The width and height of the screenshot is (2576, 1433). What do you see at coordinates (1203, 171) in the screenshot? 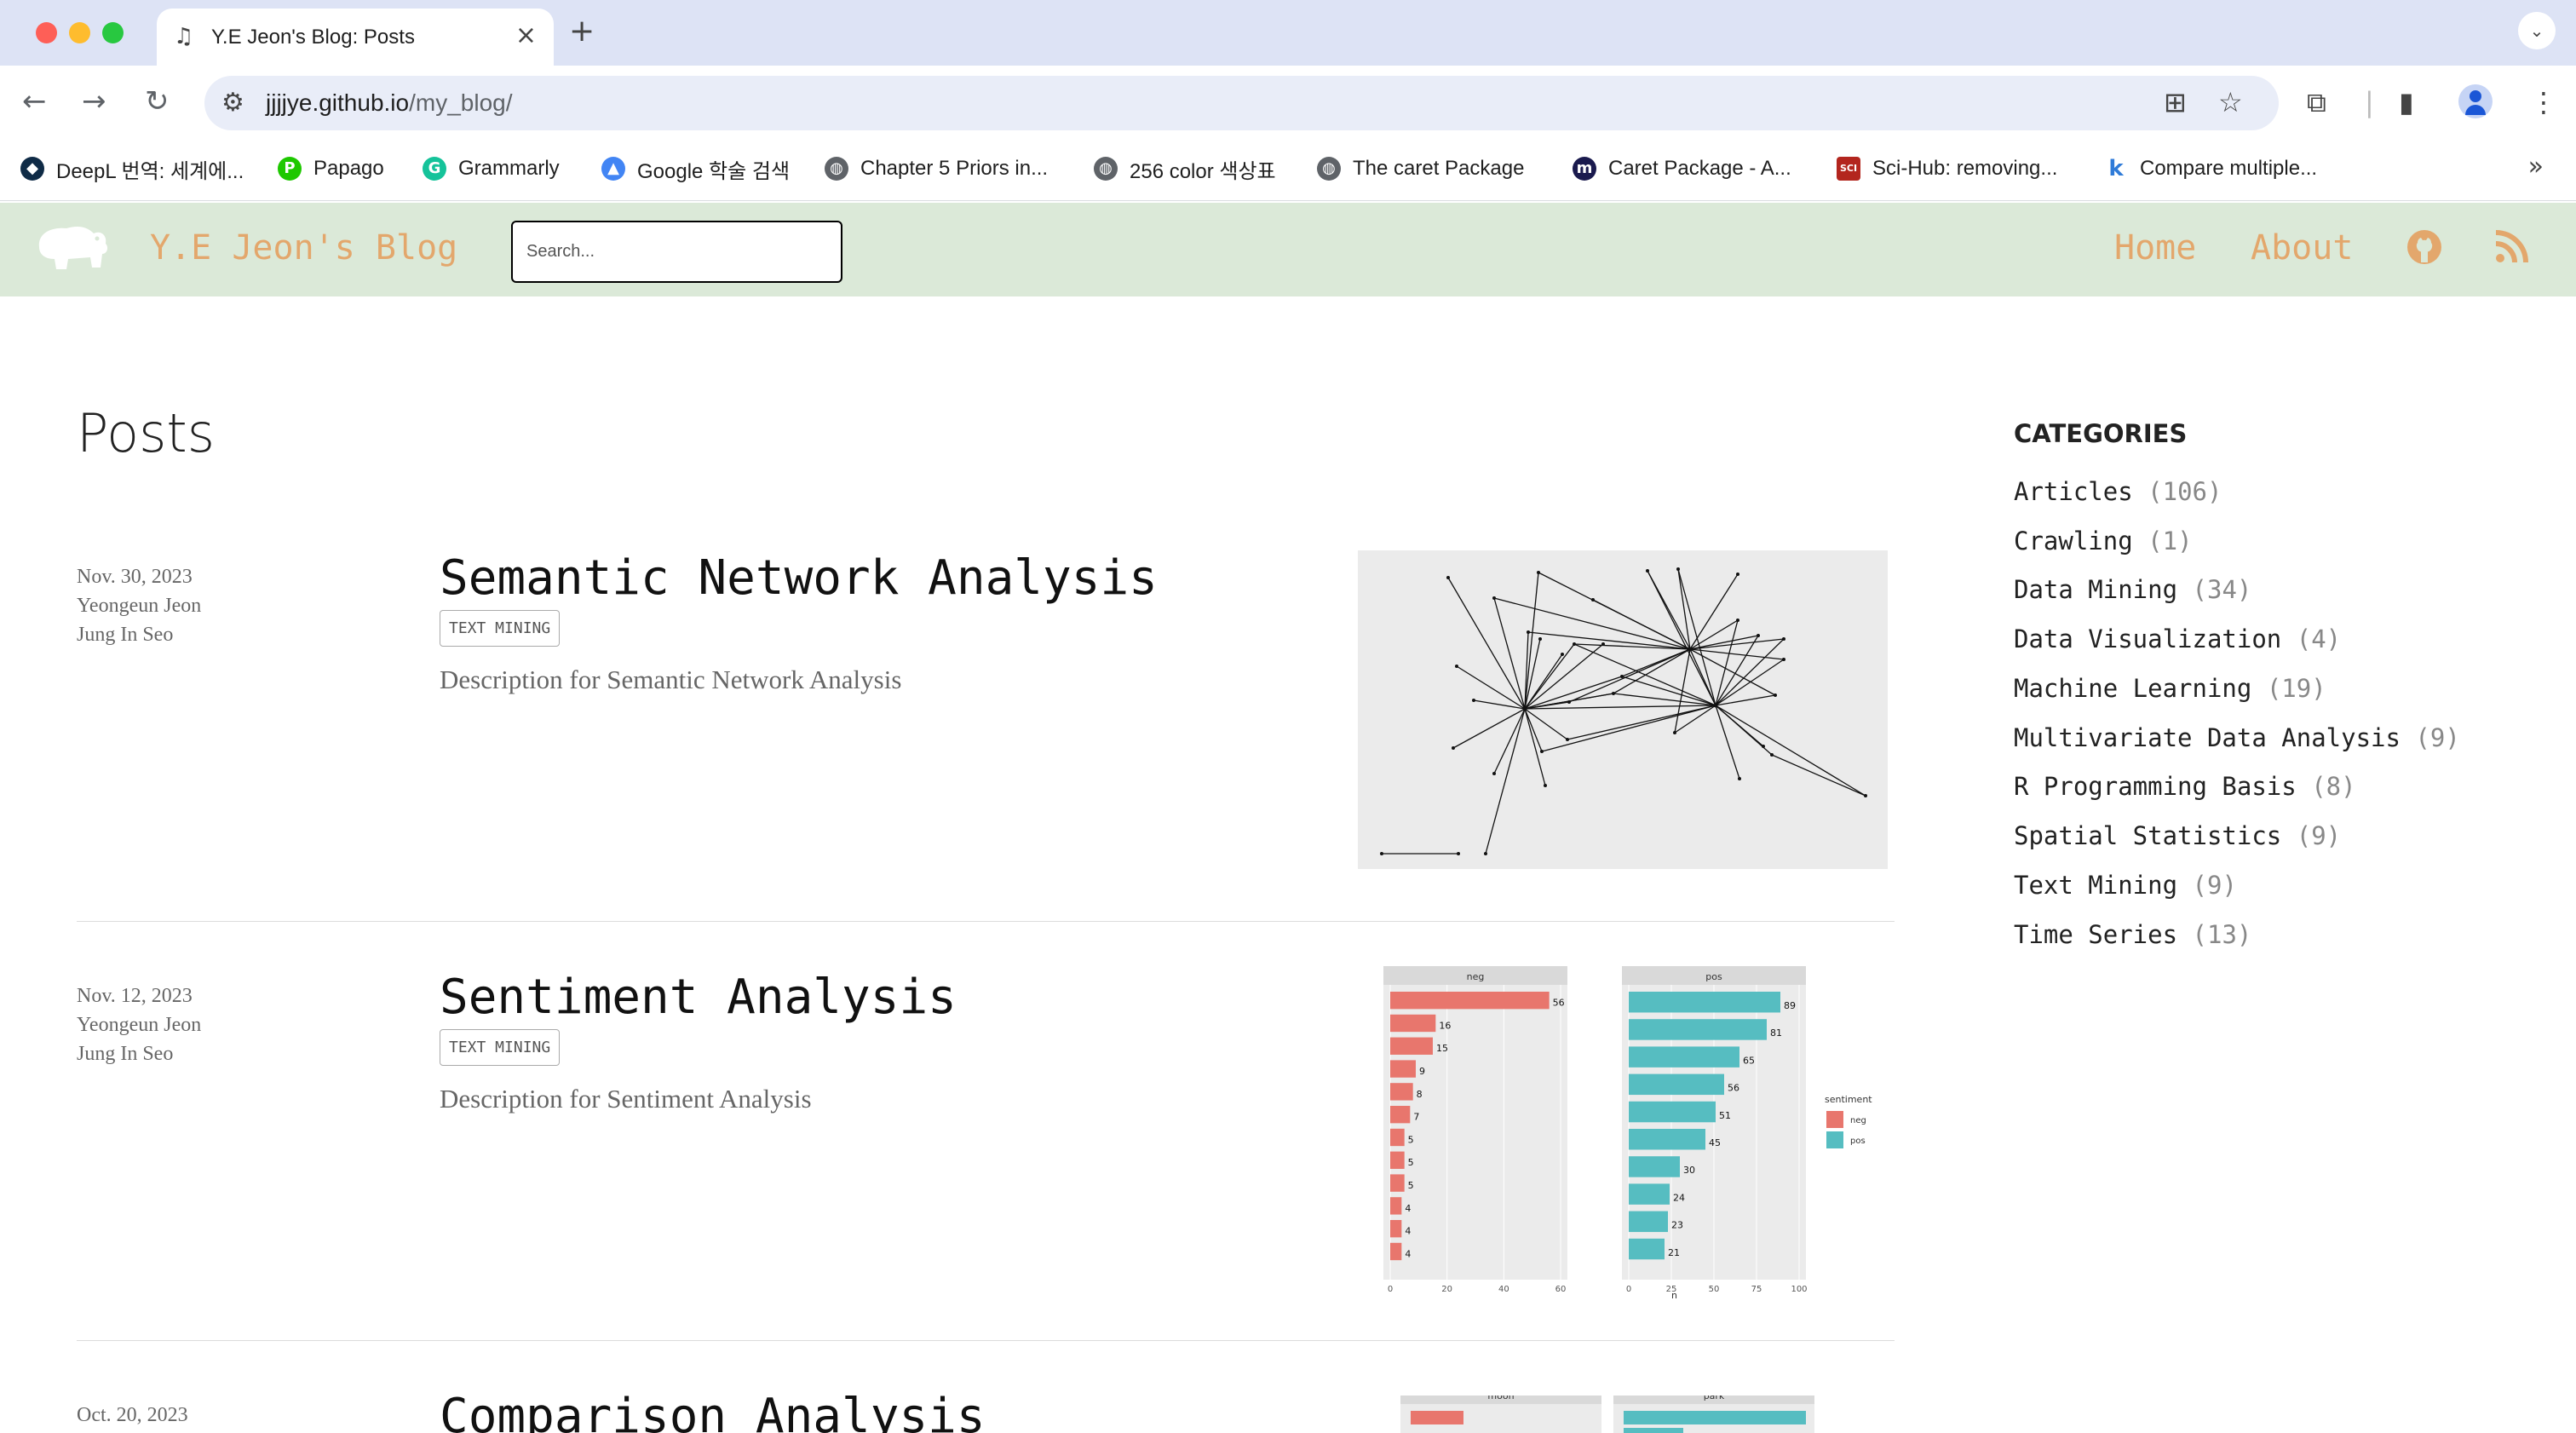
I see `bookmark-label: 256 color 색상표` at bounding box center [1203, 171].